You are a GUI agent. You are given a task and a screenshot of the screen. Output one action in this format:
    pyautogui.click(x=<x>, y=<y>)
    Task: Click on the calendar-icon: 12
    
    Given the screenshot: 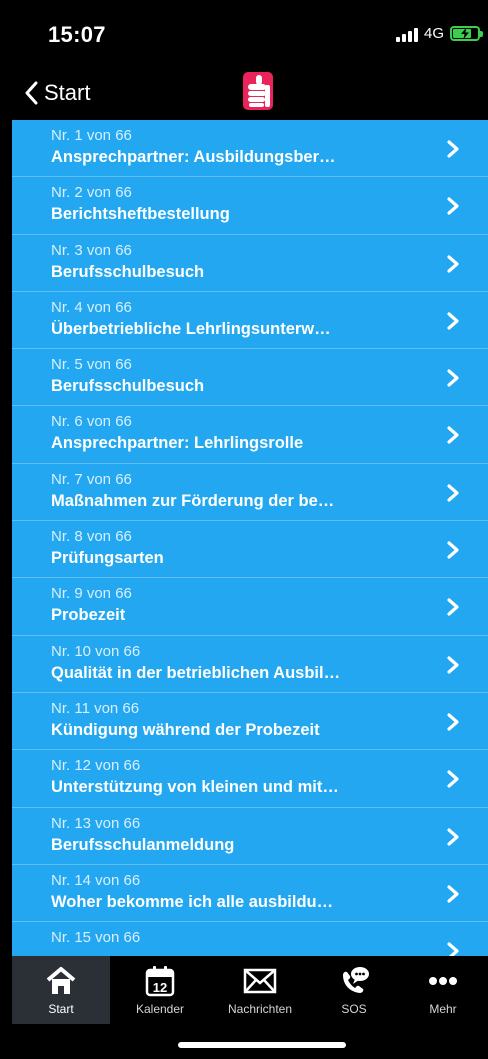 What is the action you would take?
    pyautogui.click(x=160, y=981)
    